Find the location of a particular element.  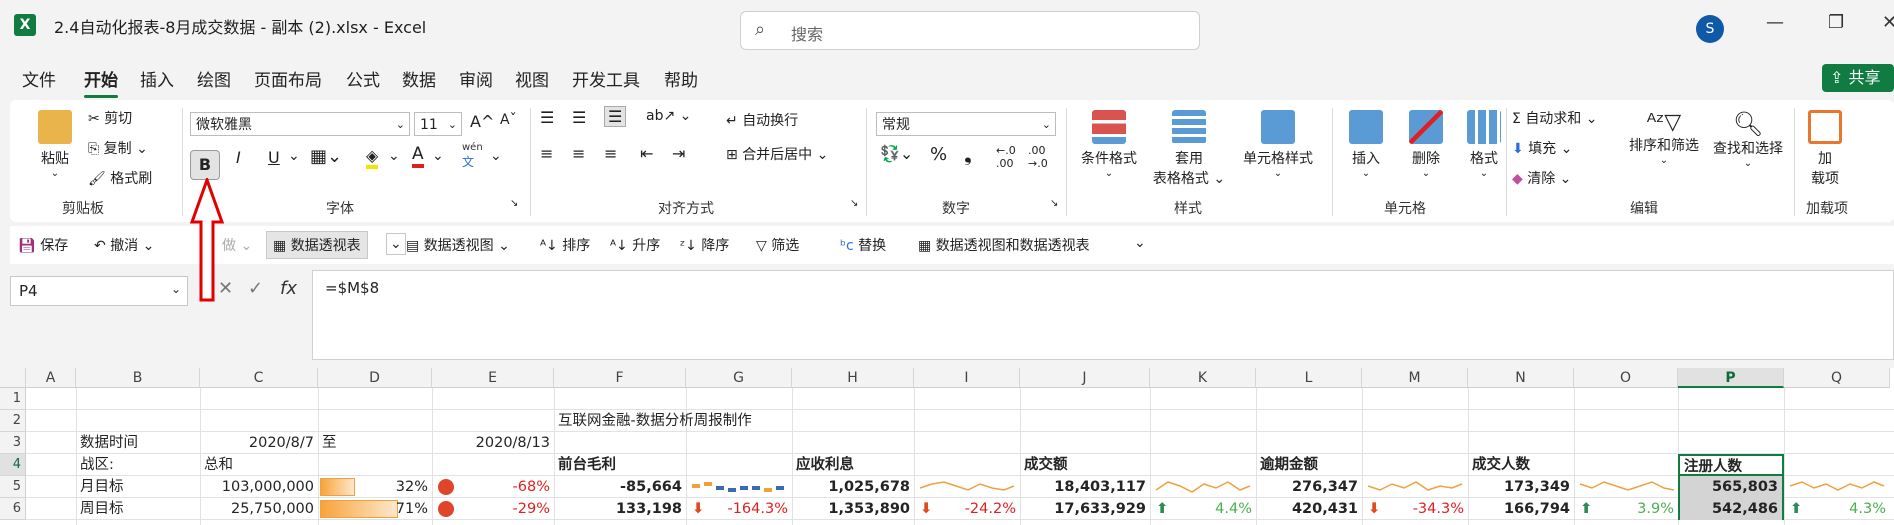

cell-date-label: 数据时间 is located at coordinates (109, 443).